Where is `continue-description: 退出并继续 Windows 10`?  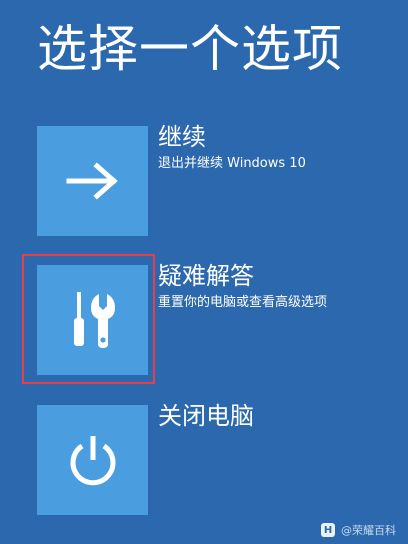 continue-description: 退出并继续 Windows 10 is located at coordinates (232, 163).